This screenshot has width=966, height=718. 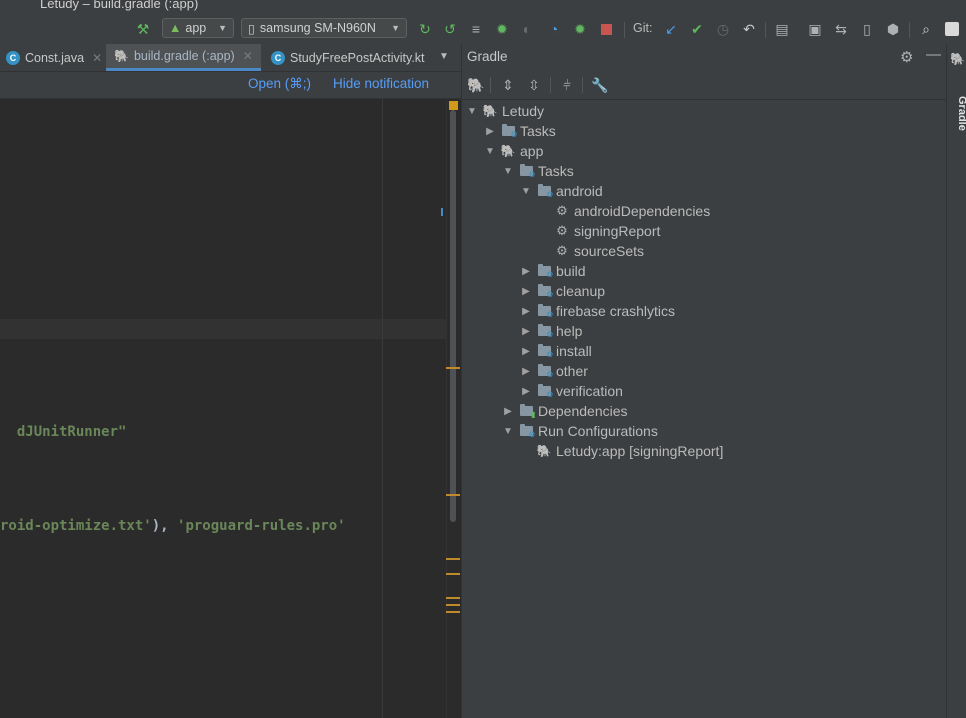 I want to click on tree-item: ▶ ⚙ other, so click(x=552, y=371).